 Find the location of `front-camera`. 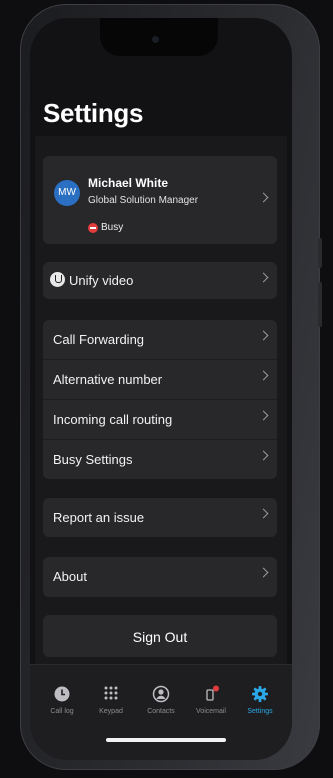

front-camera is located at coordinates (155, 39).